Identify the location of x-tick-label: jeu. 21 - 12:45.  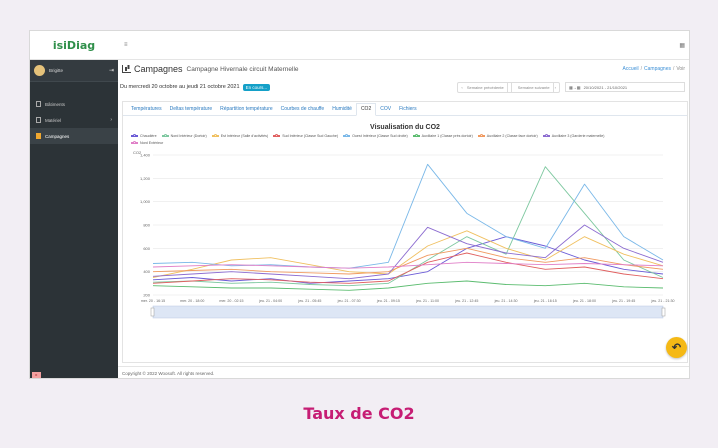
(466, 301).